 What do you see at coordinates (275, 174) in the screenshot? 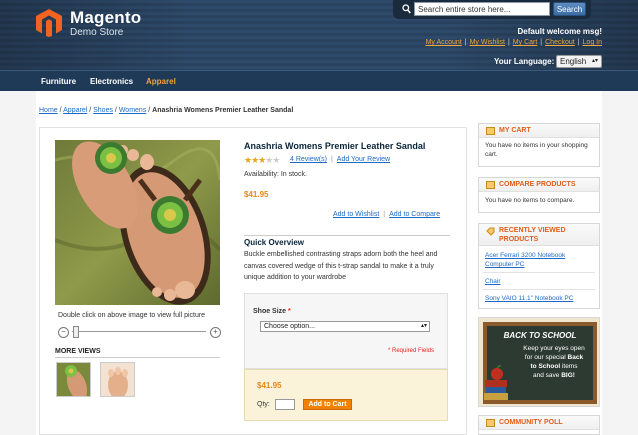
I see `availability-status: Availability: In stock.` at bounding box center [275, 174].